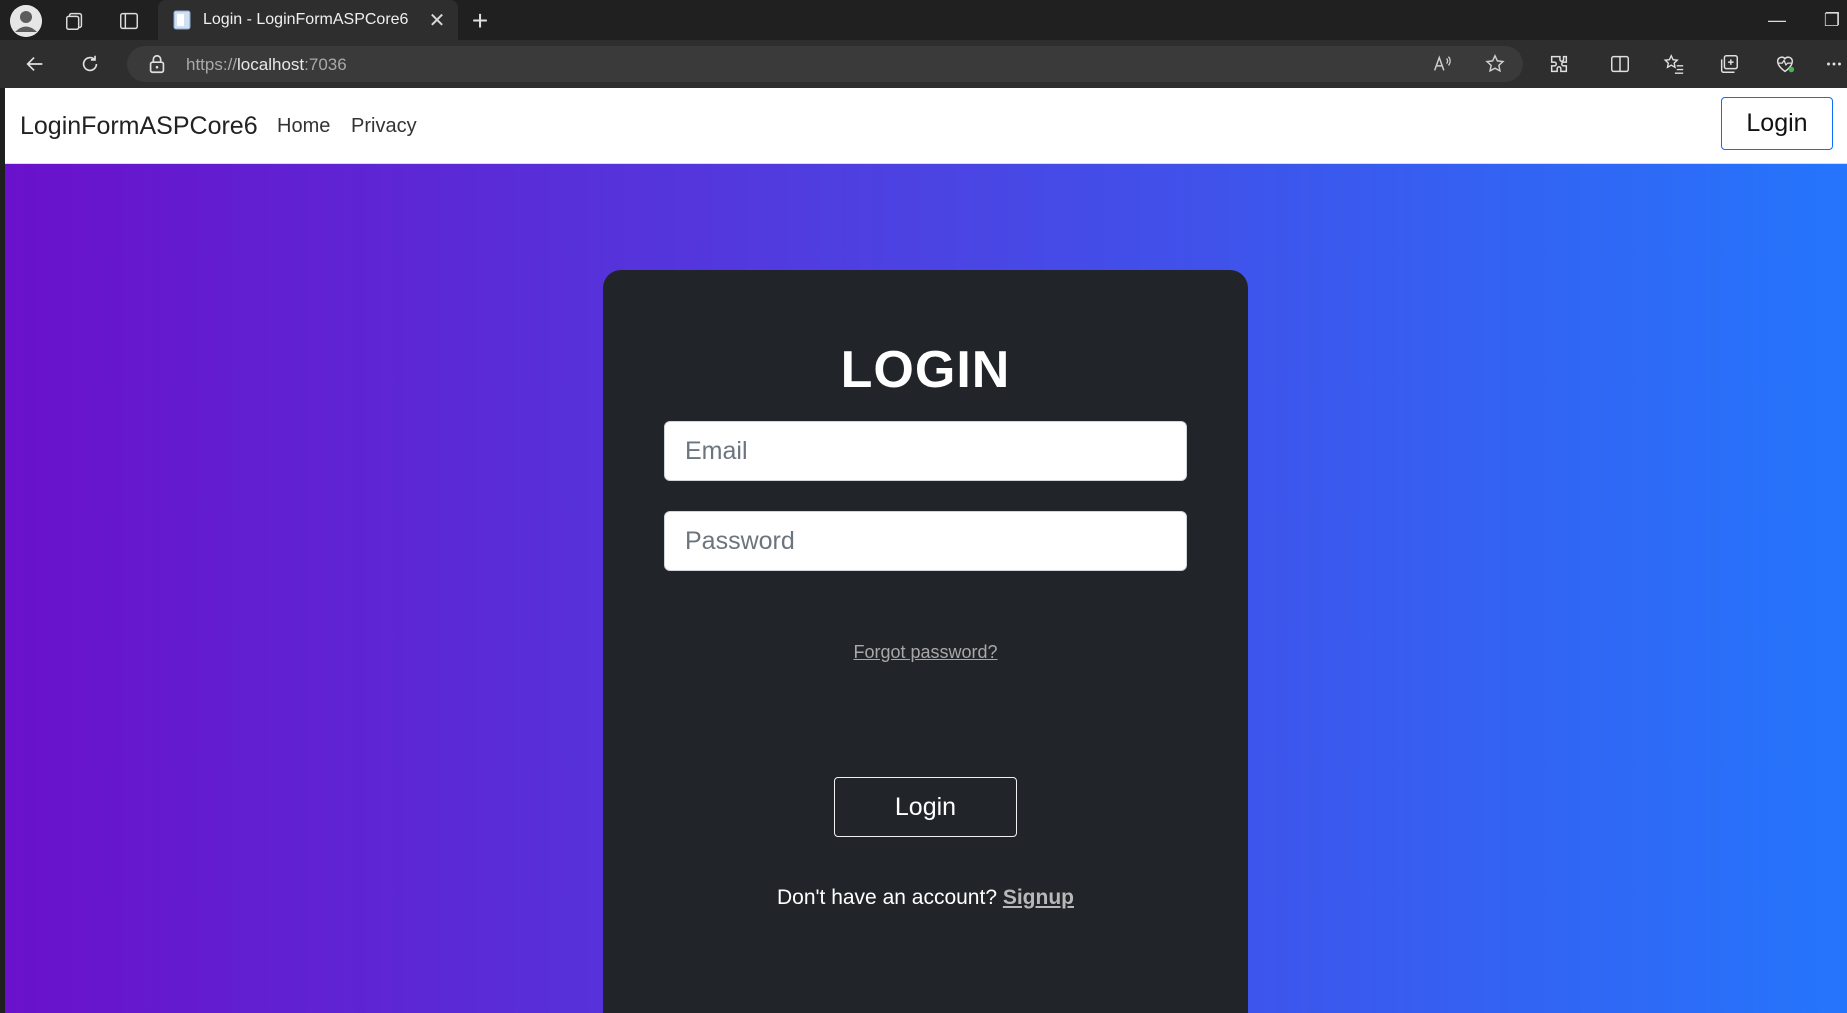 The image size is (1847, 1013). Describe the element at coordinates (925, 652) in the screenshot. I see `forgot-password-link: Forgot password?` at that location.